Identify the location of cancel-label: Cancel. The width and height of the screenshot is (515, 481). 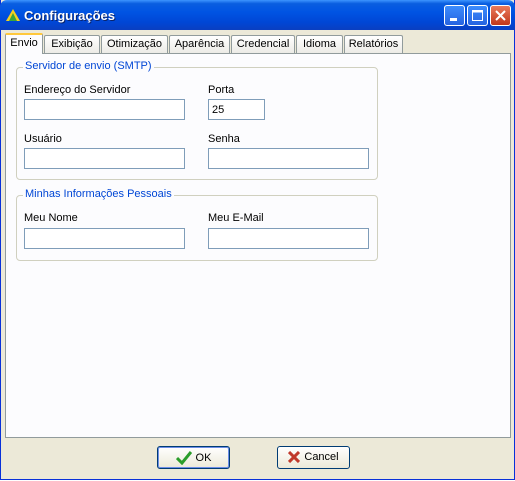
(321, 457).